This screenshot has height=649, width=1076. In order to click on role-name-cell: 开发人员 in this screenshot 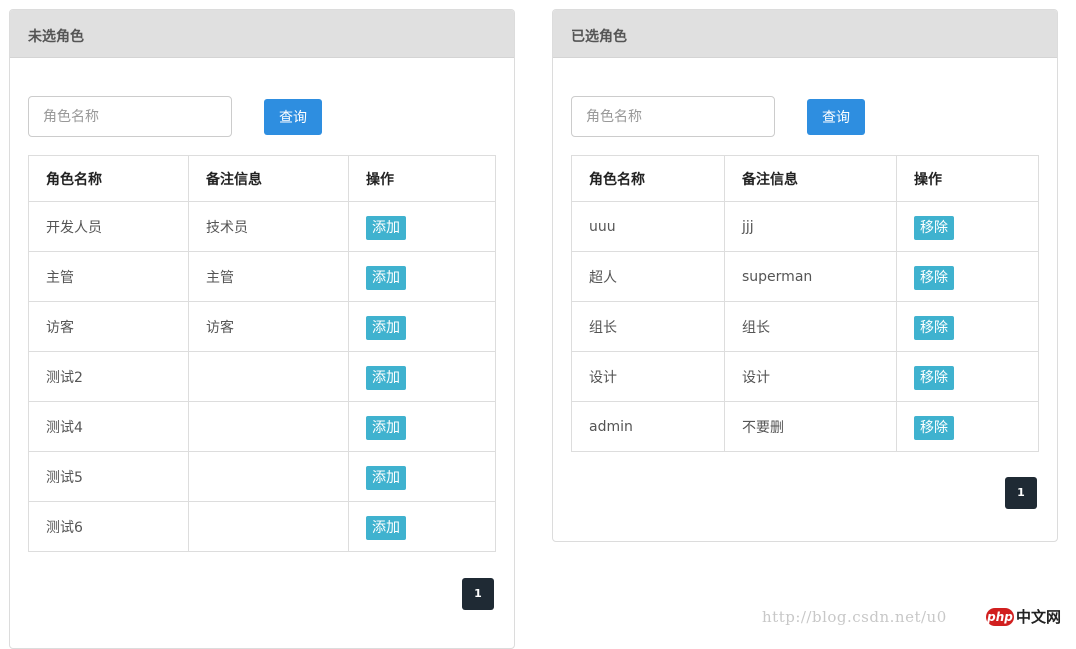, I will do `click(108, 226)`.